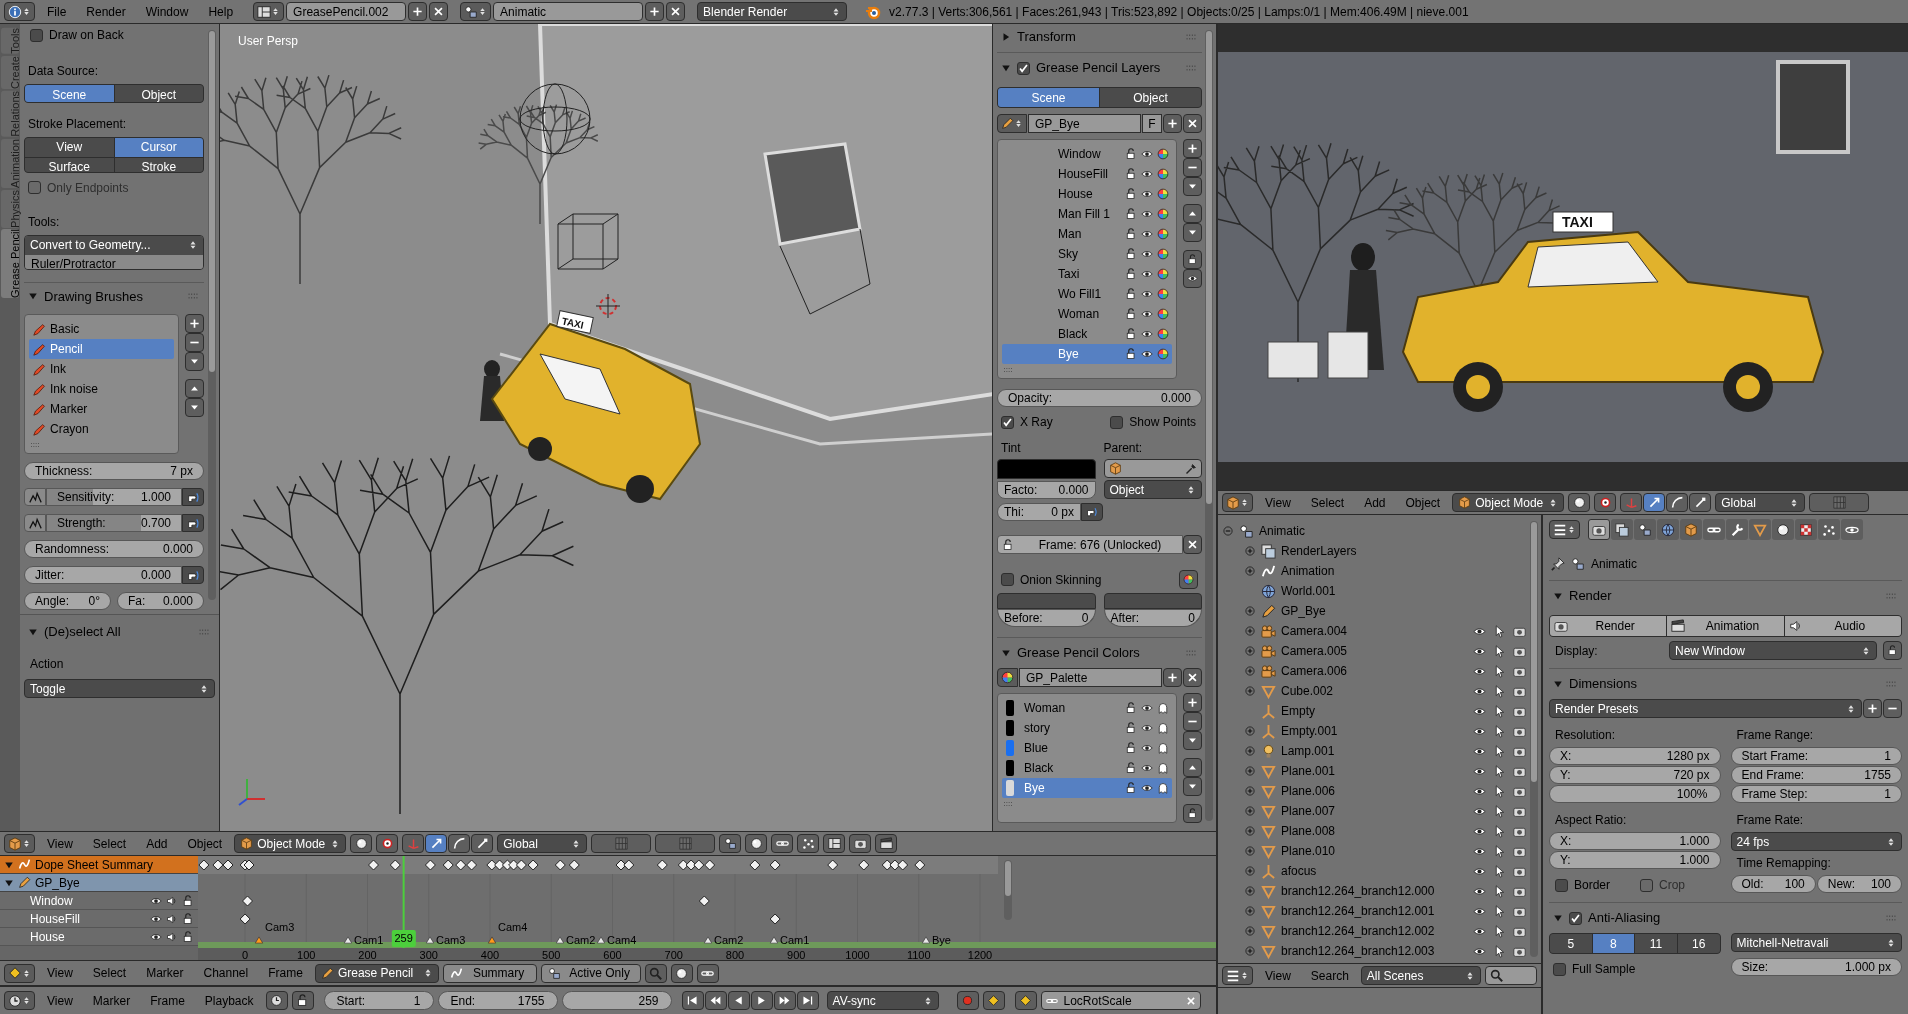  Describe the element at coordinates (1309, 731) in the screenshot. I see `tree-item: Empty.001` at that location.